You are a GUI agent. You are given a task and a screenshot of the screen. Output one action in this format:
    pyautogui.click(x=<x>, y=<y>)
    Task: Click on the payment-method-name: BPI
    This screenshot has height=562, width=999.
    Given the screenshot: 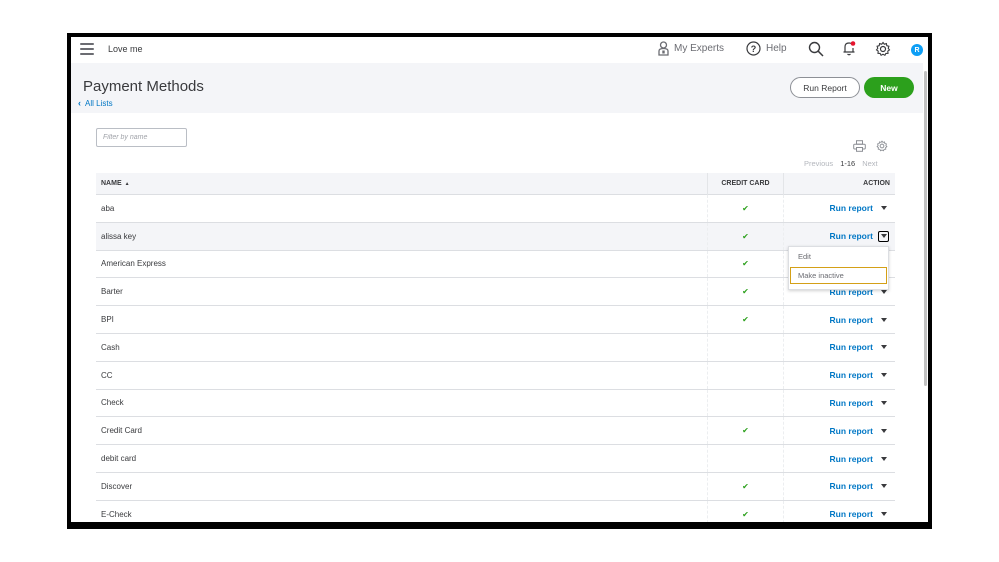 What is the action you would take?
    pyautogui.click(x=107, y=320)
    